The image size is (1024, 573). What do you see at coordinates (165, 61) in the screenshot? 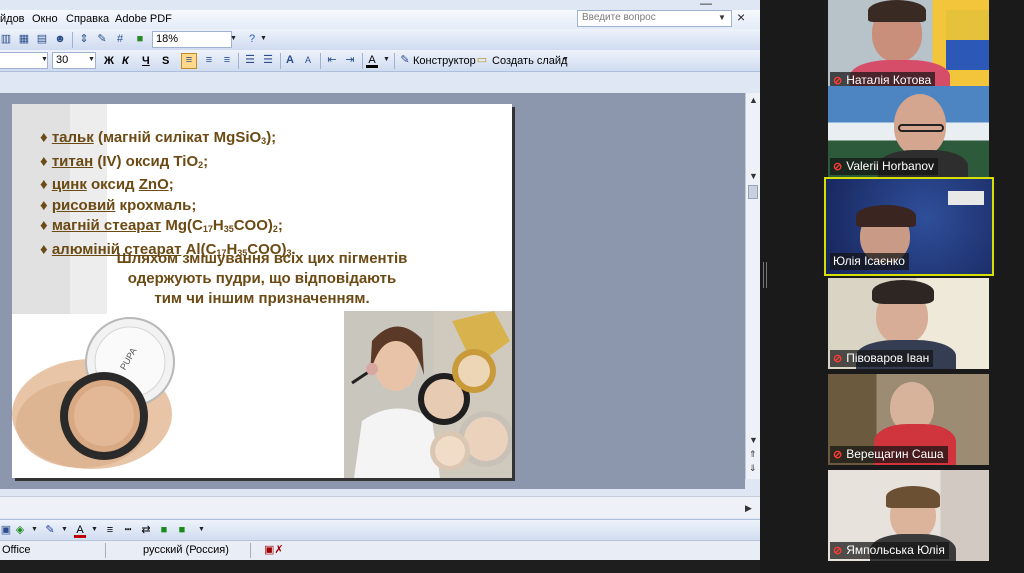
I see `shadow-button: S` at bounding box center [165, 61].